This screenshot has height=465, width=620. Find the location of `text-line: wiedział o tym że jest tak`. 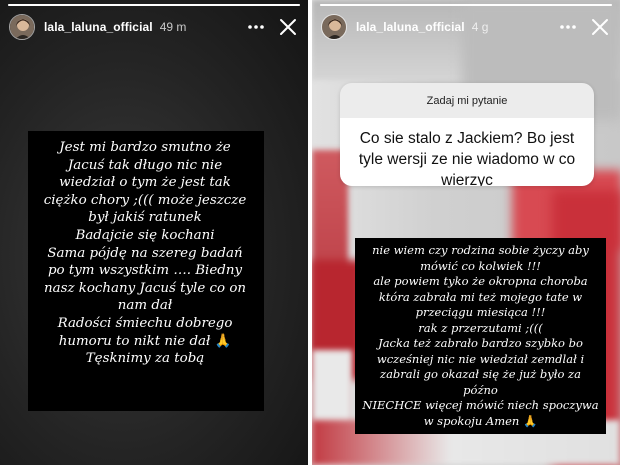

text-line: wiedział o tym że jest tak is located at coordinates (145, 183).